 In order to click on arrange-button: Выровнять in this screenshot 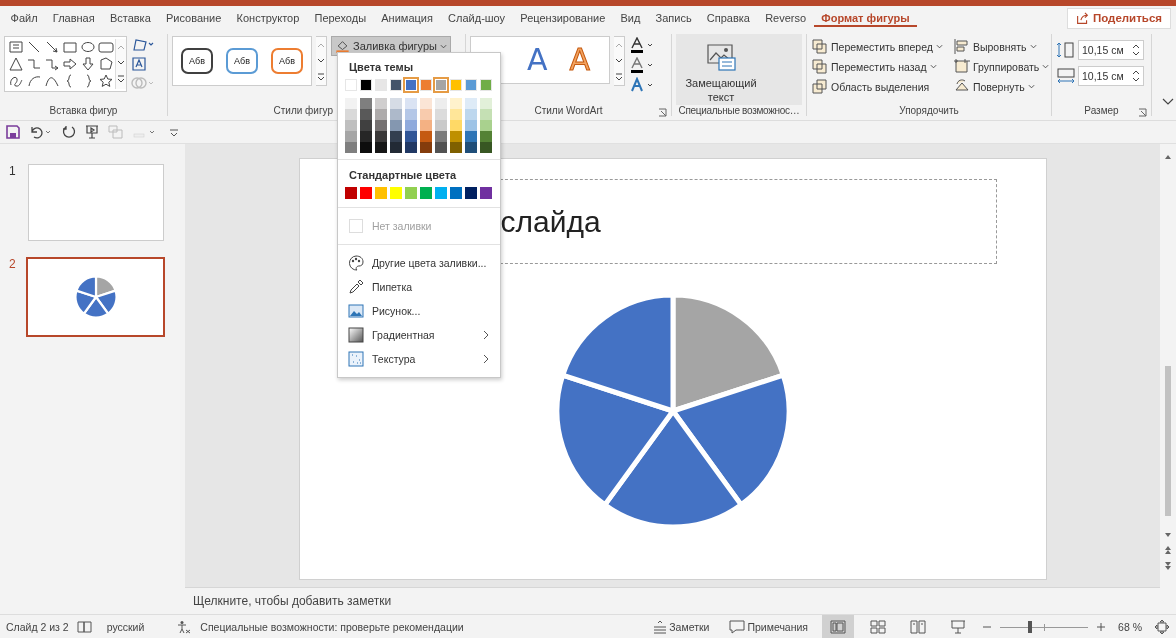, I will do `click(1001, 46)`.